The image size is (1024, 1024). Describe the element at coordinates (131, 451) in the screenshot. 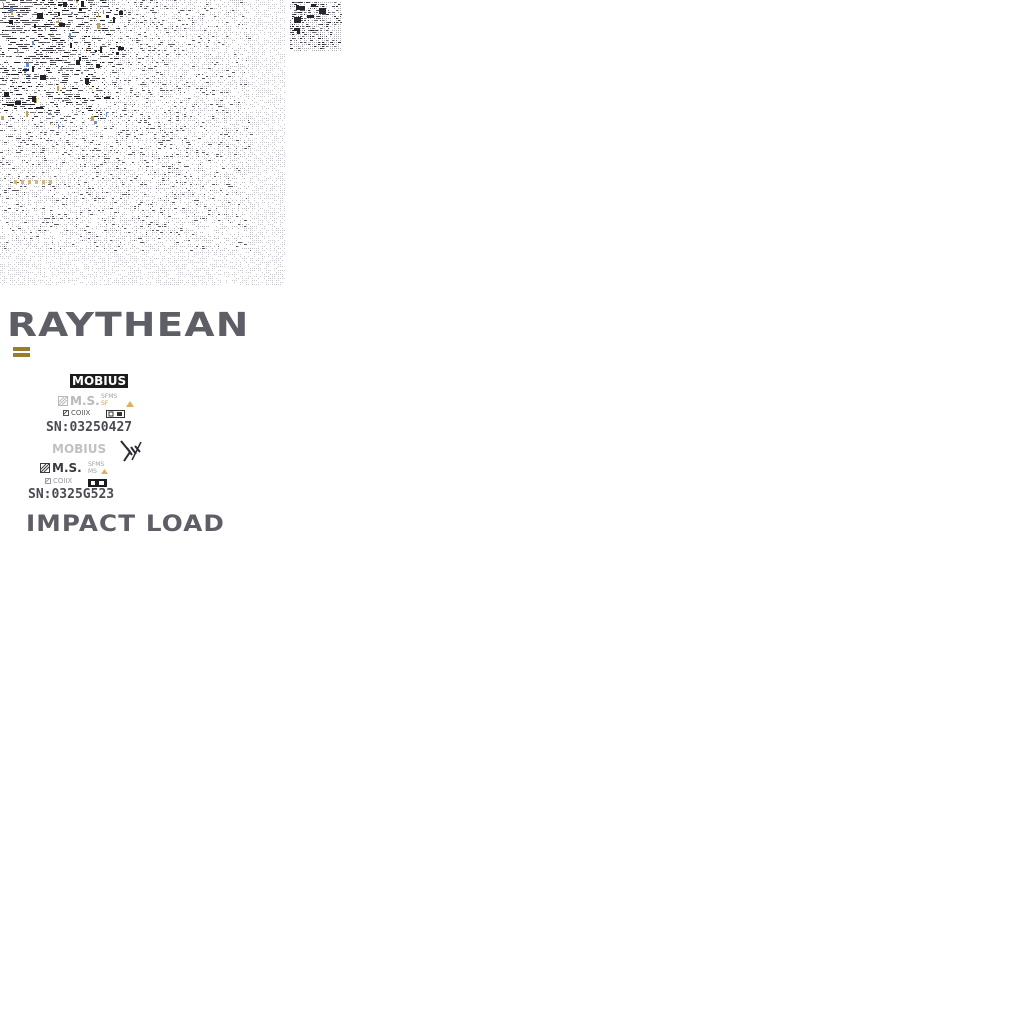

I see `wing-emblem-icon` at that location.